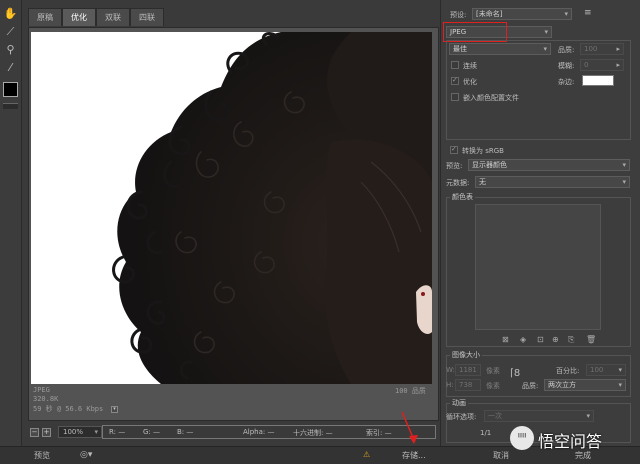  What do you see at coordinates (501, 455) in the screenshot?
I see `cancel-button: 取消` at bounding box center [501, 455].